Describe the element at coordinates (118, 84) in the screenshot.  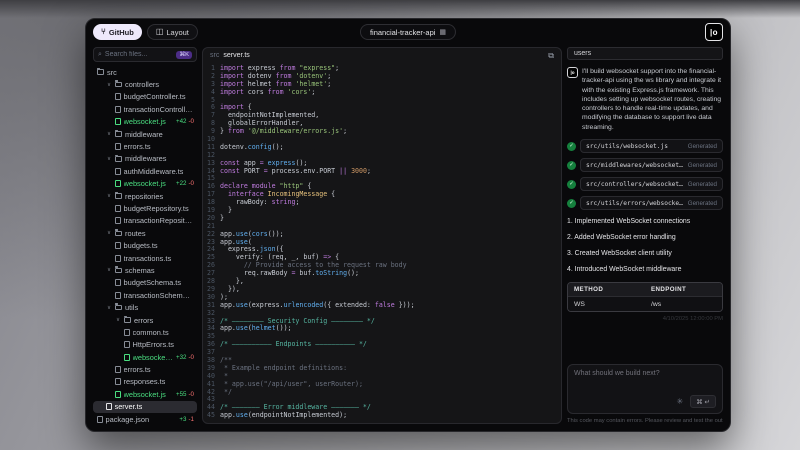
I see `folder-icon` at that location.